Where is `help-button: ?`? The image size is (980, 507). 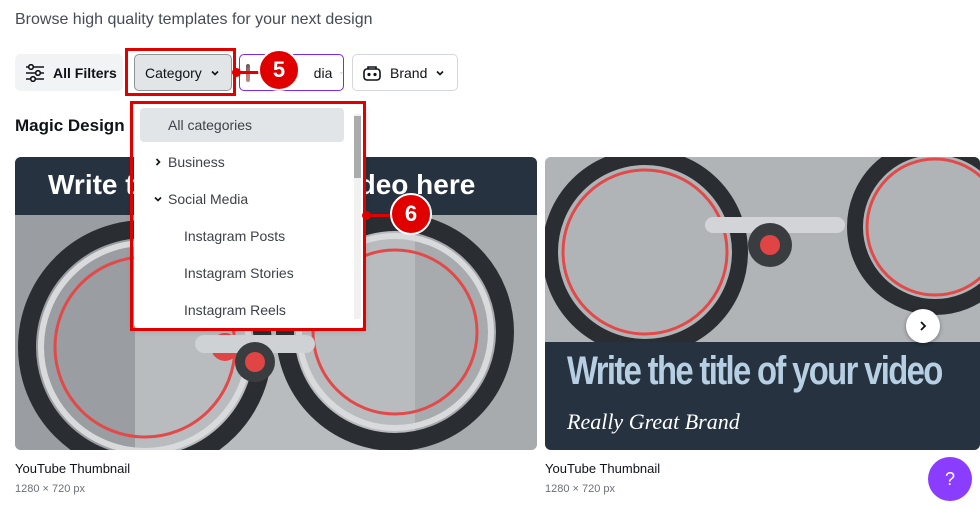
help-button: ? is located at coordinates (950, 479).